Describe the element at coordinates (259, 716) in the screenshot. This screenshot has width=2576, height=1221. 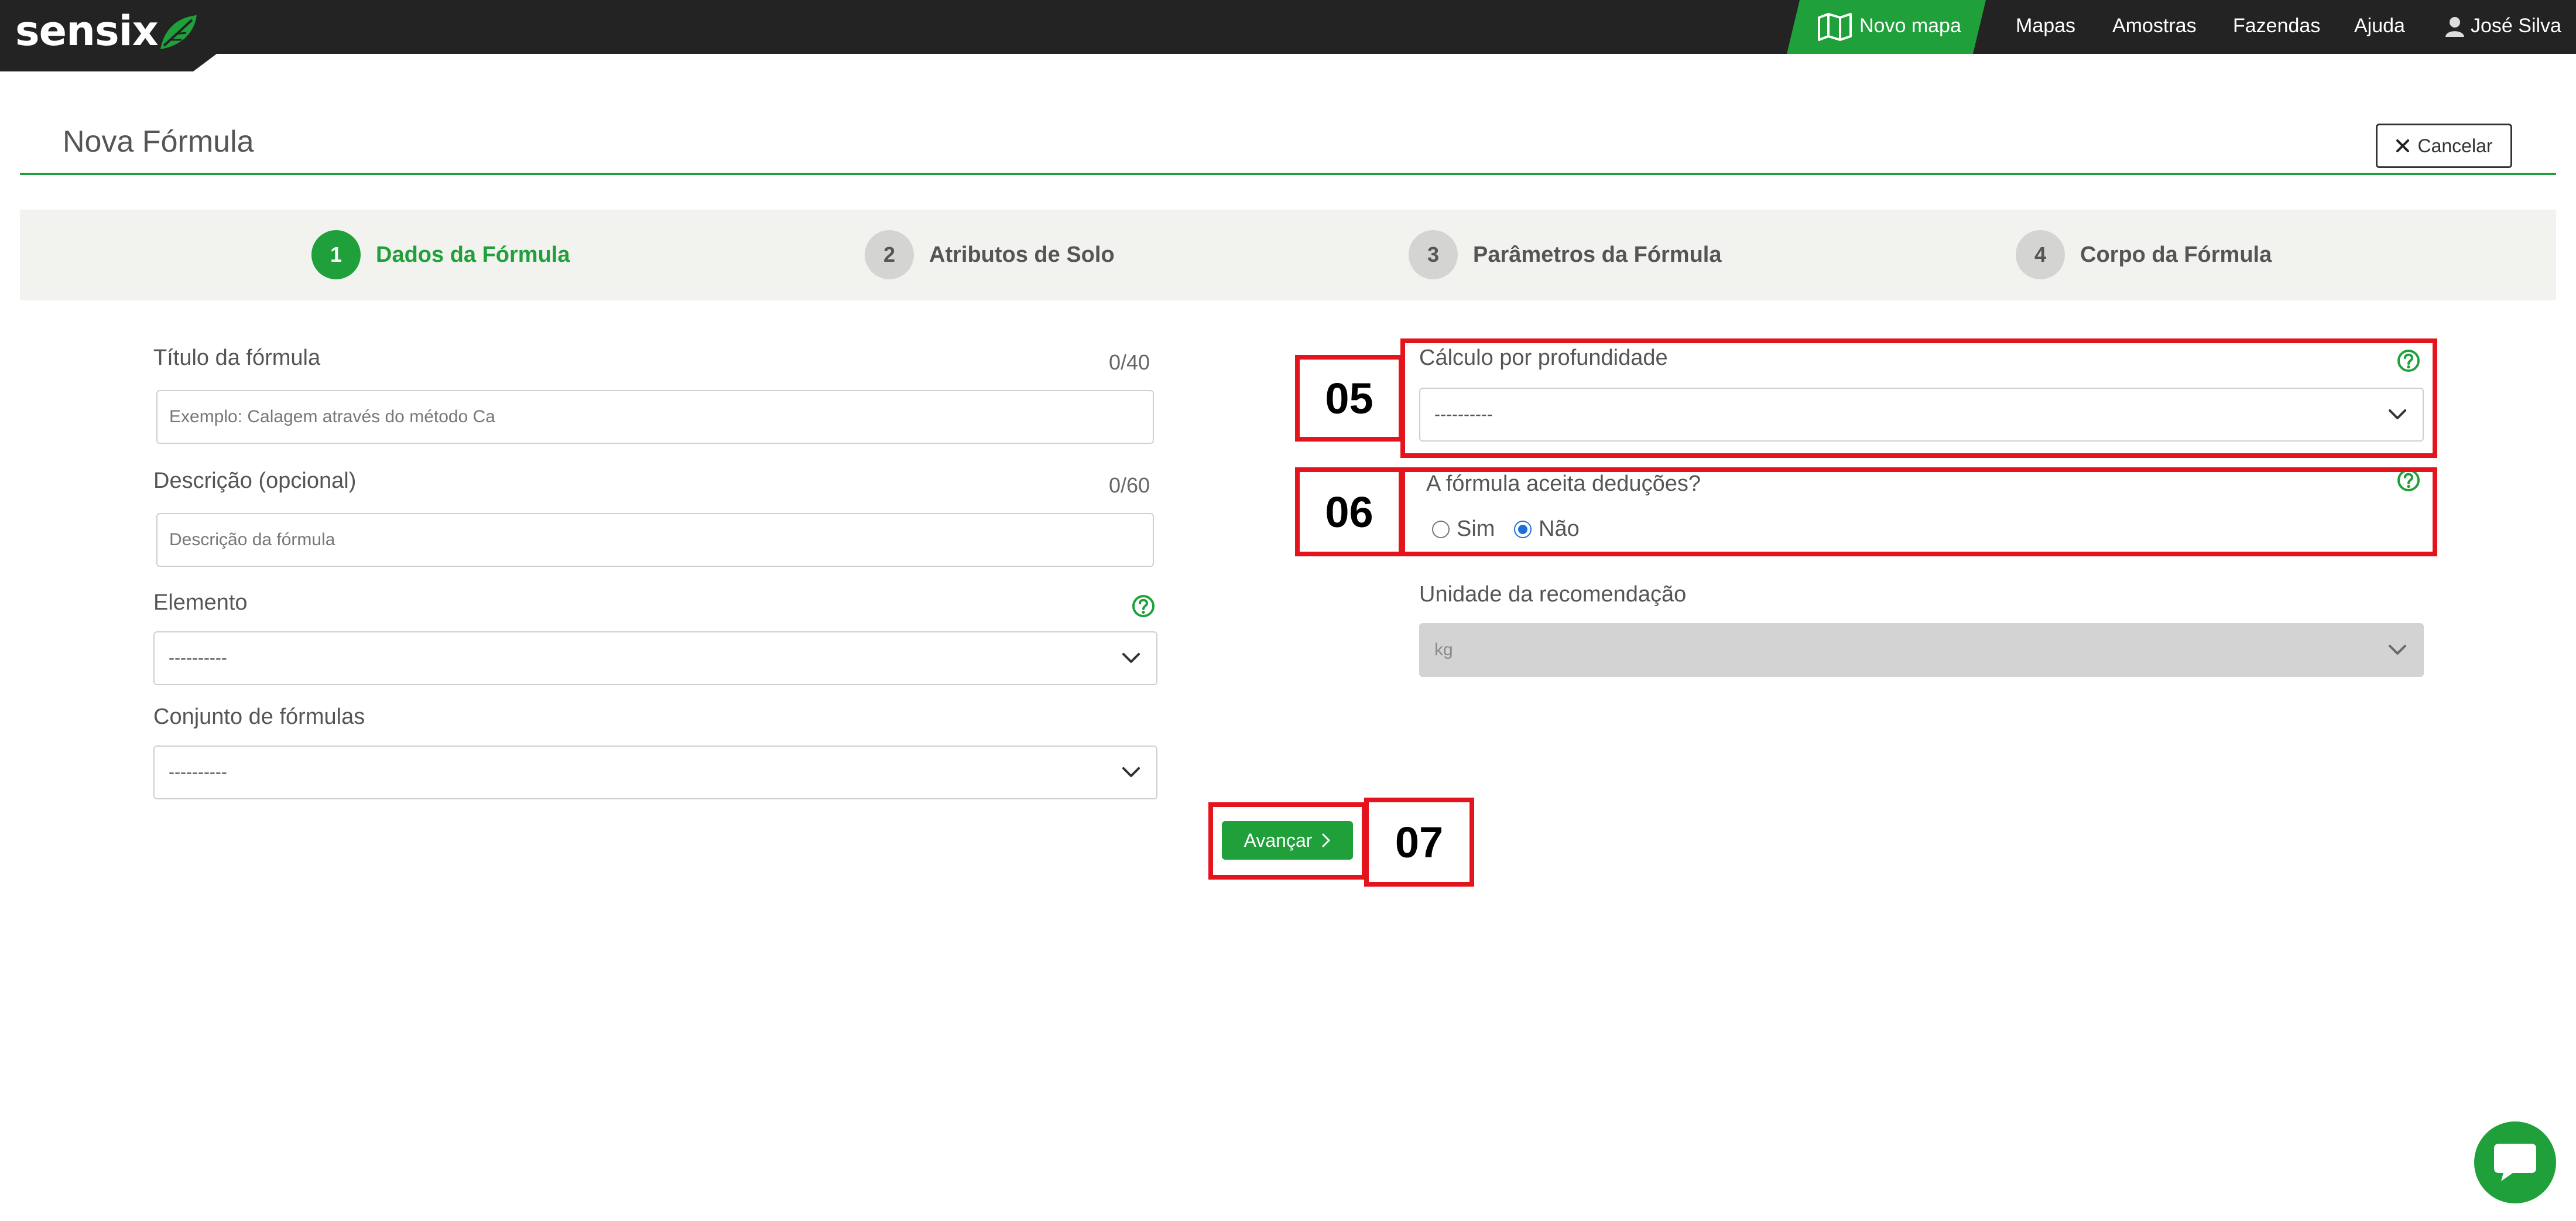
I see `formula-set-label: Conjunto de fórmulas` at that location.